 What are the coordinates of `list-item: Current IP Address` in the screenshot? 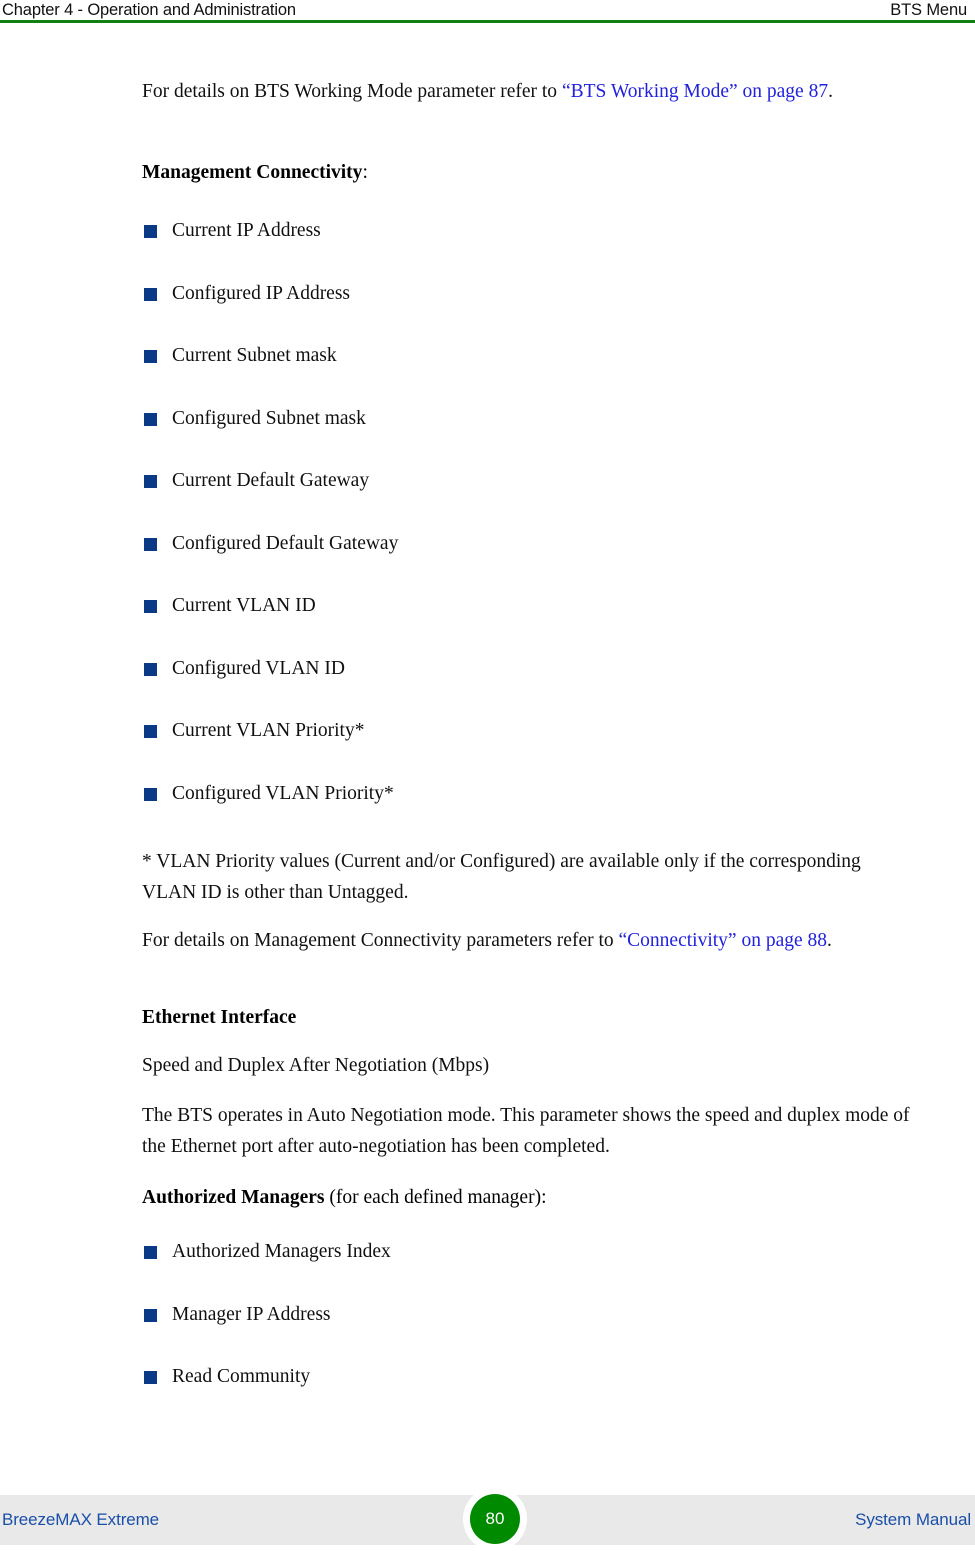 It's located at (537, 250).